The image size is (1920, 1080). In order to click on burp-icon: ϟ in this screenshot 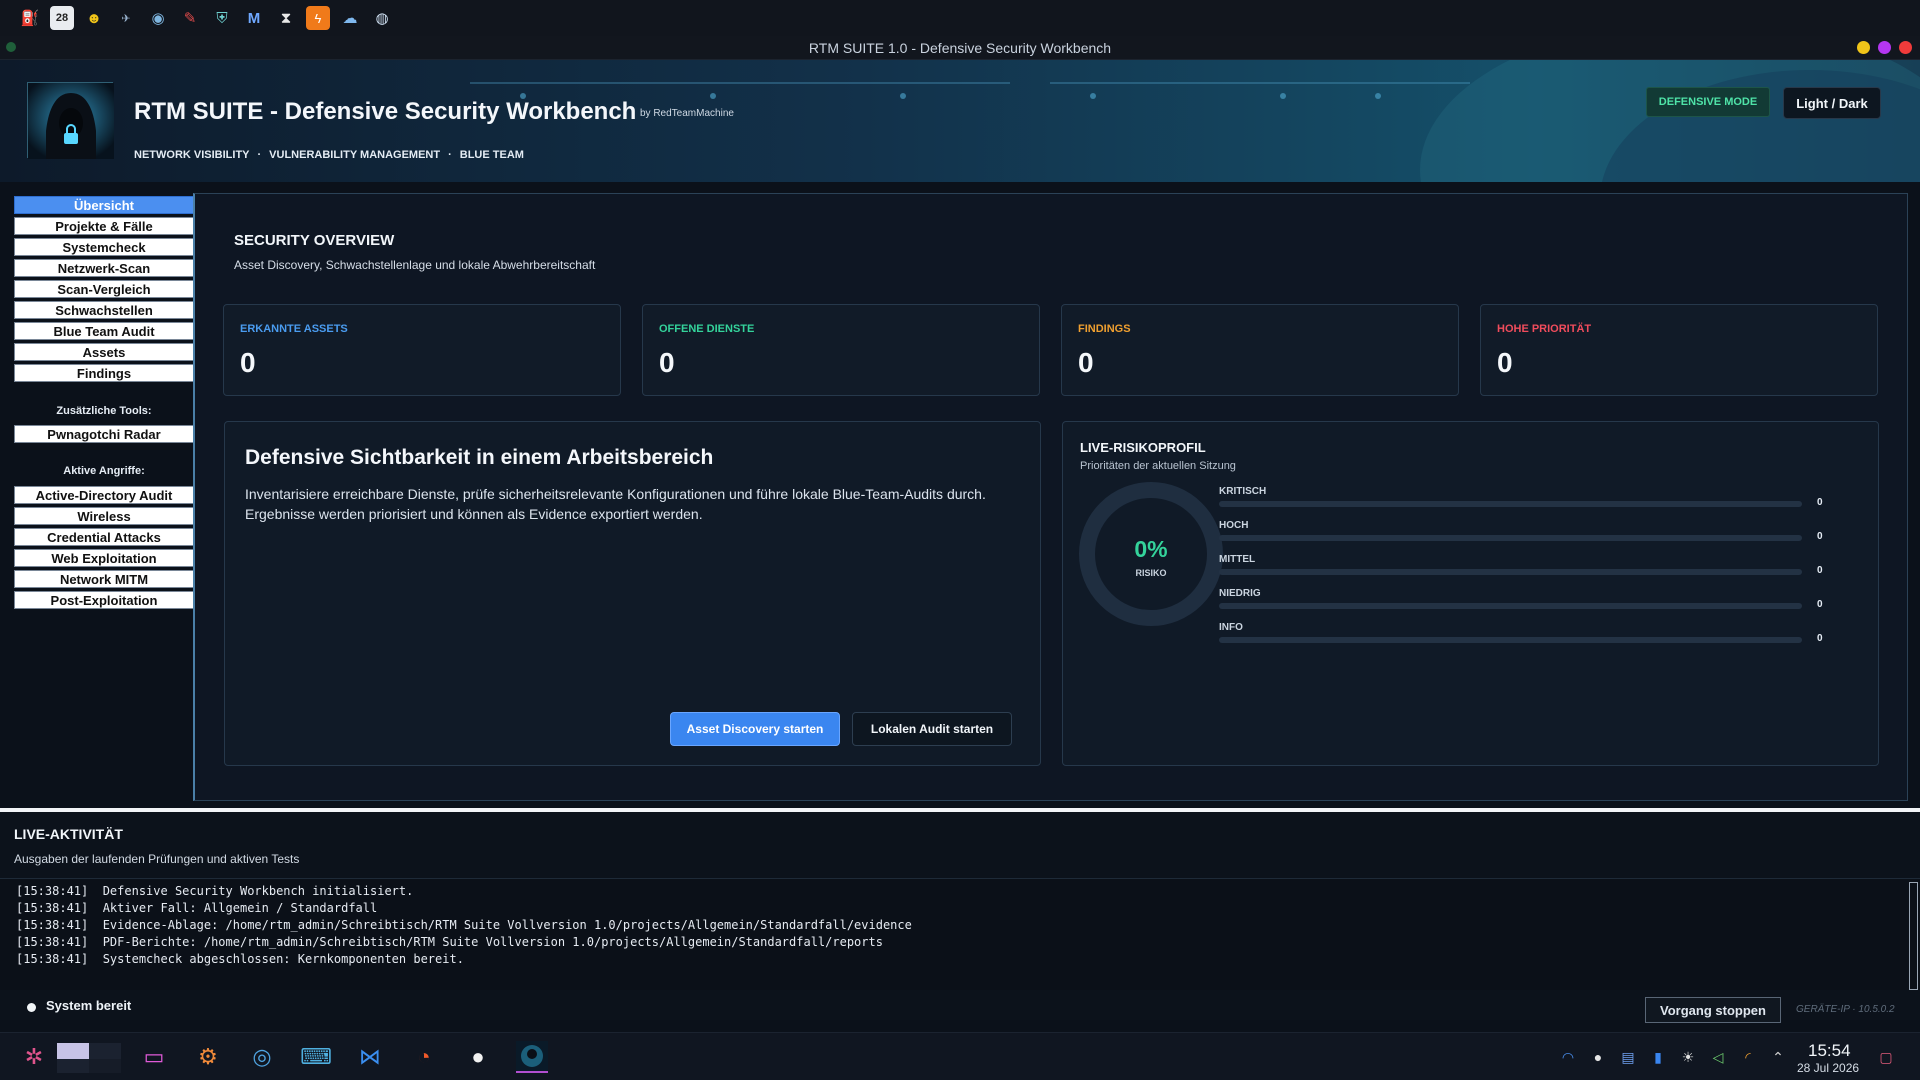, I will do `click(318, 18)`.